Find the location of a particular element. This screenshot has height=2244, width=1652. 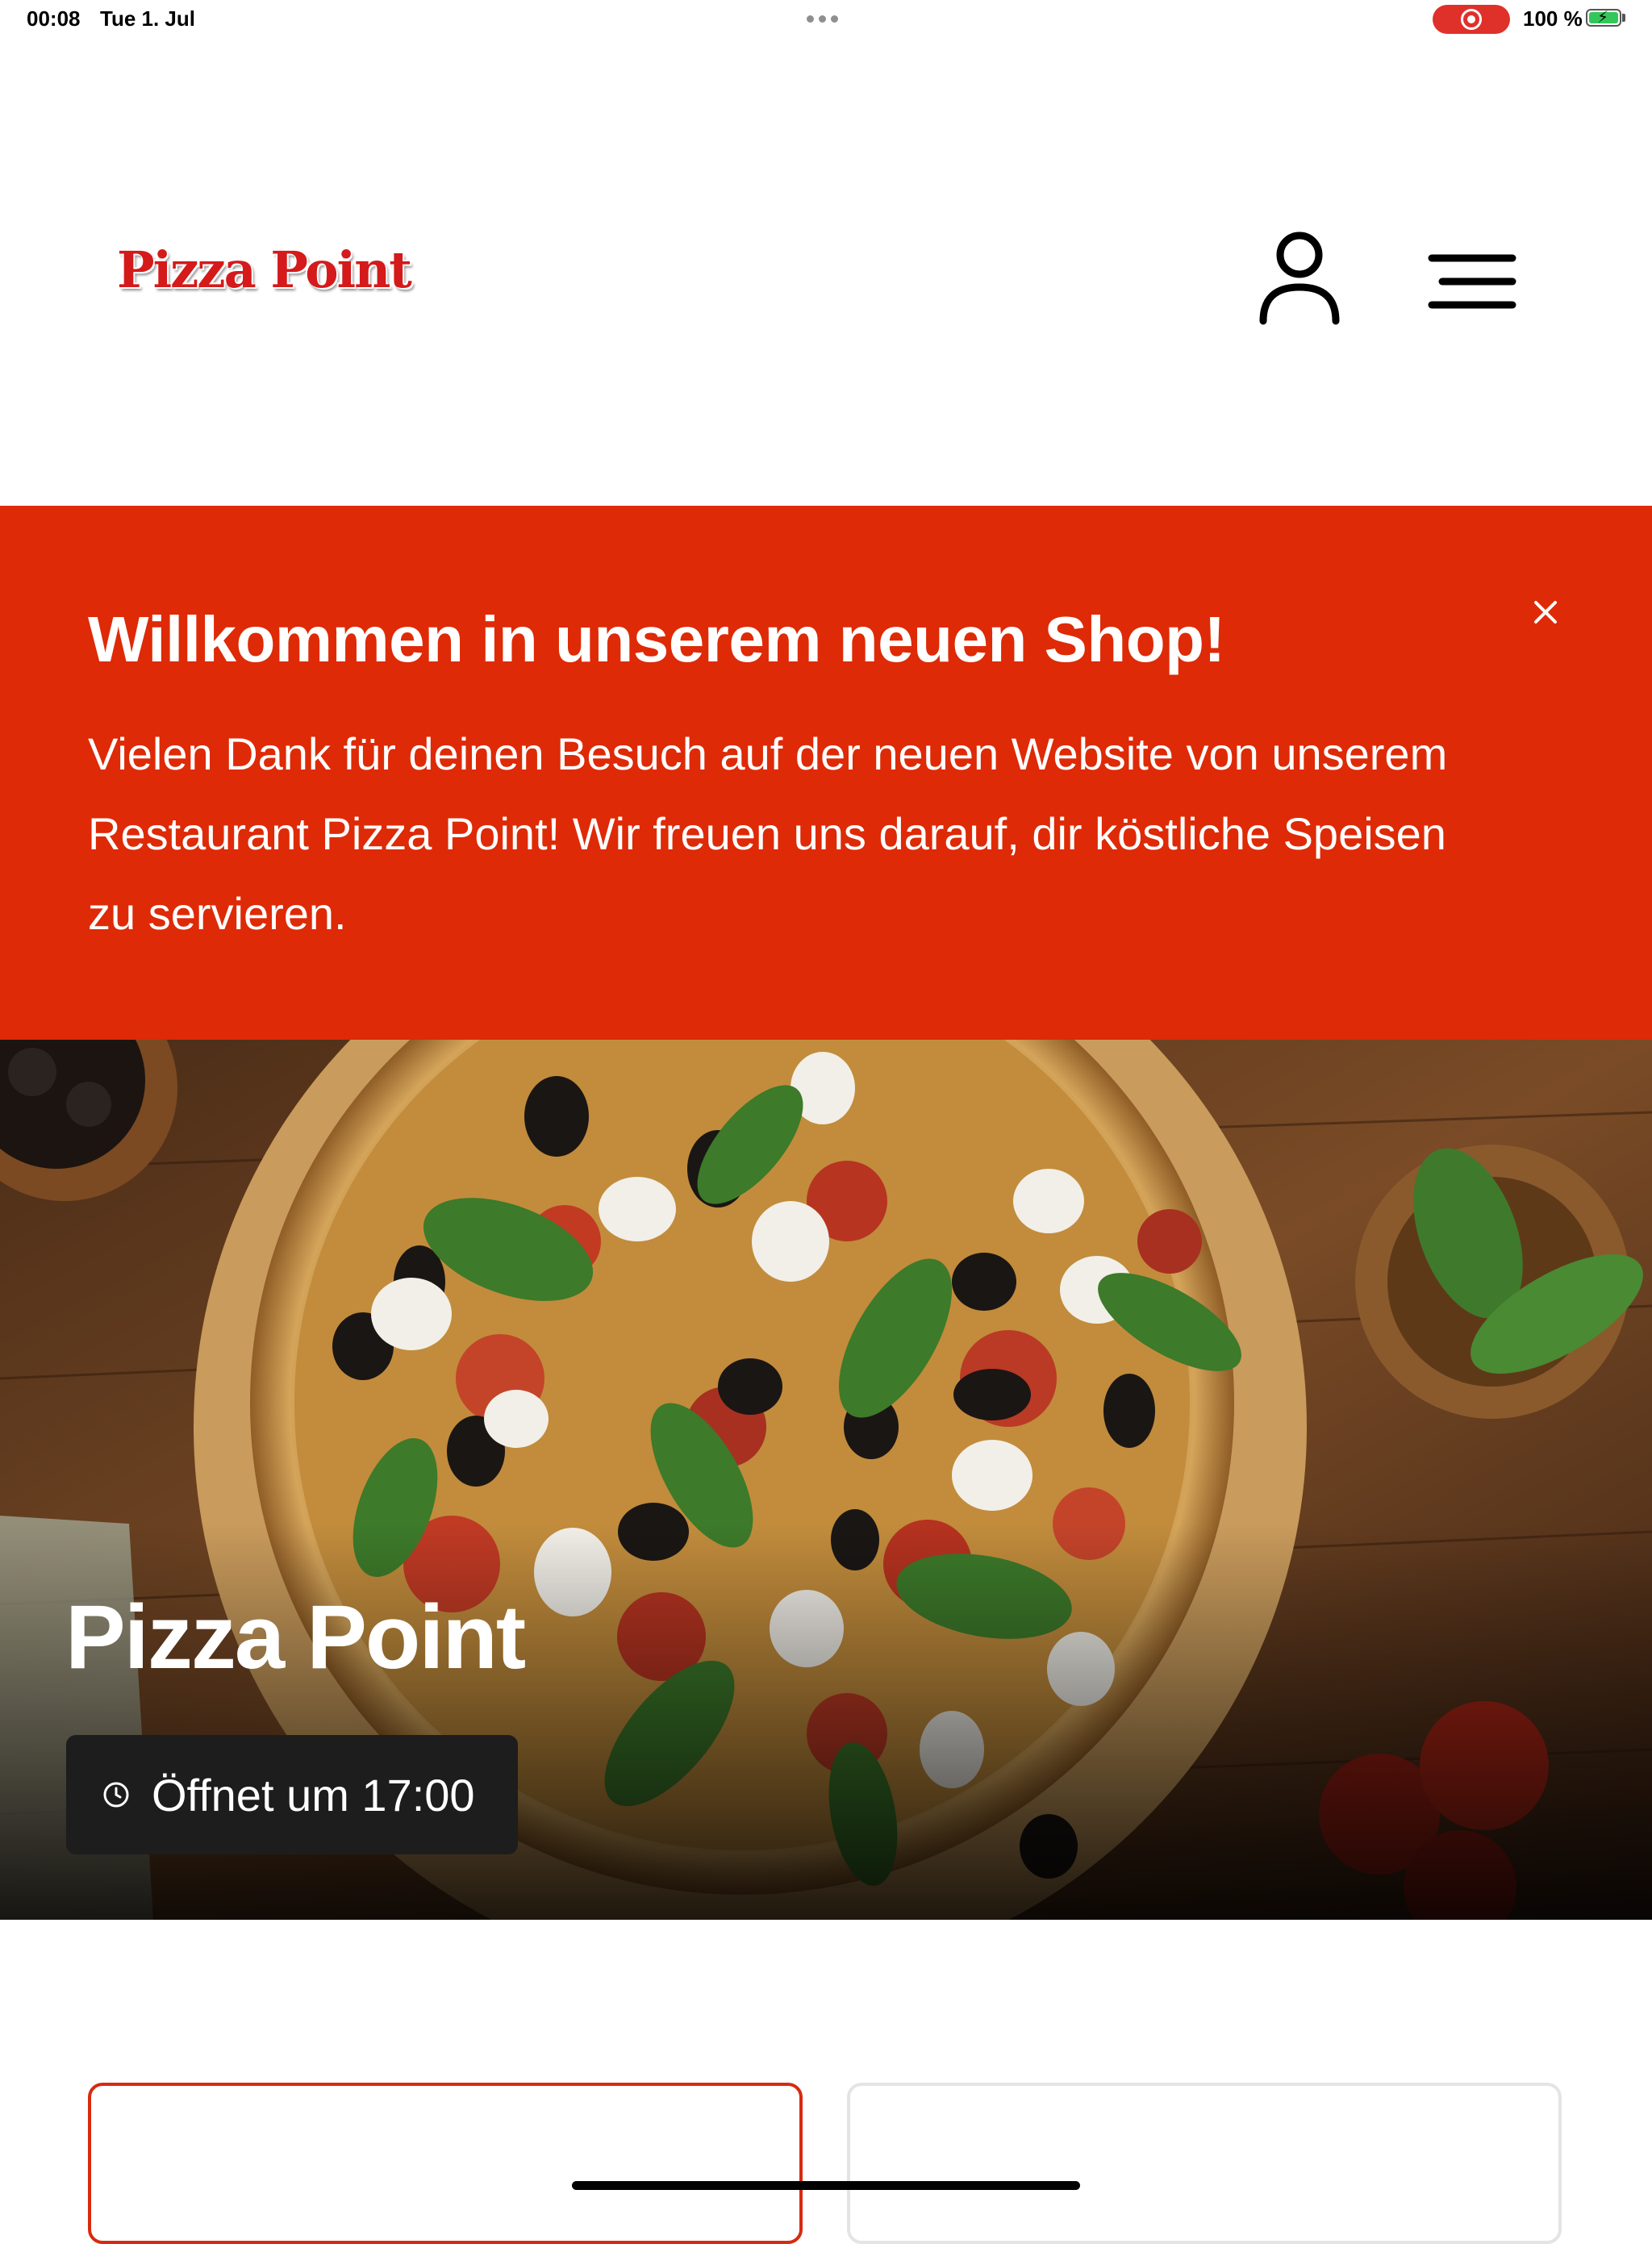

battery-percentage: 100 % is located at coordinates (1553, 18).